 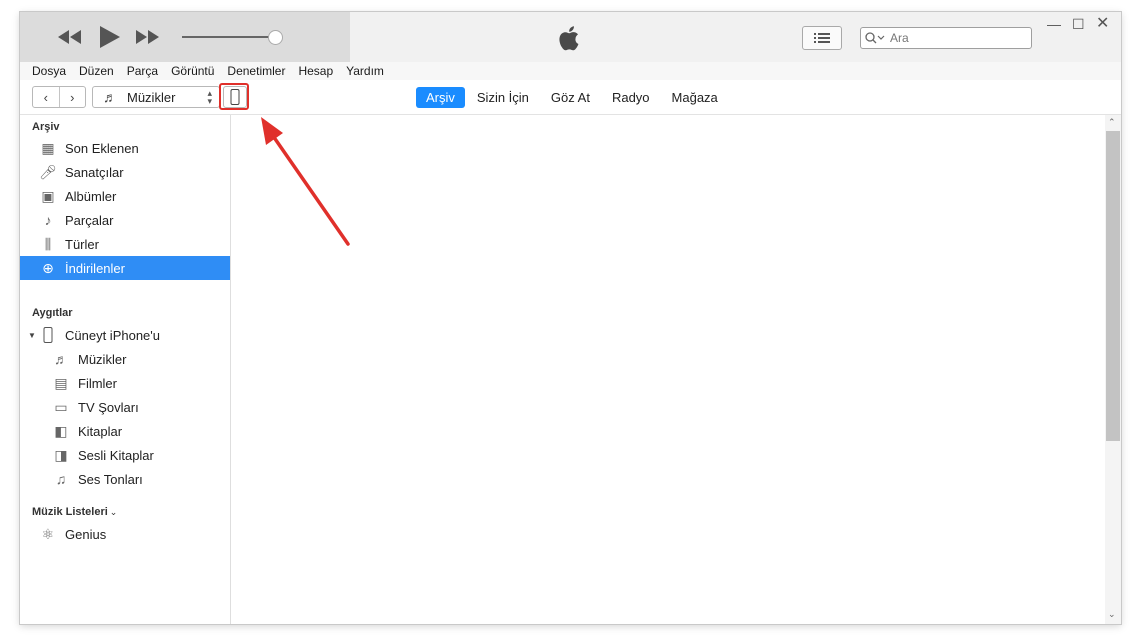 I want to click on sidebar-item-label: Sesli Kitaplar, so click(x=116, y=455).